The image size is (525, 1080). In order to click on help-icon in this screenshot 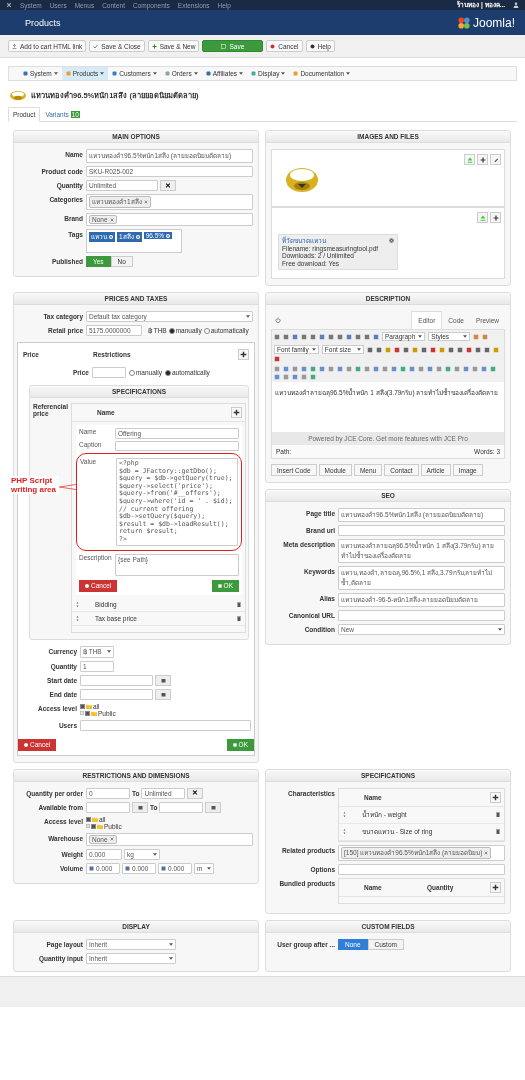, I will do `click(312, 46)`.